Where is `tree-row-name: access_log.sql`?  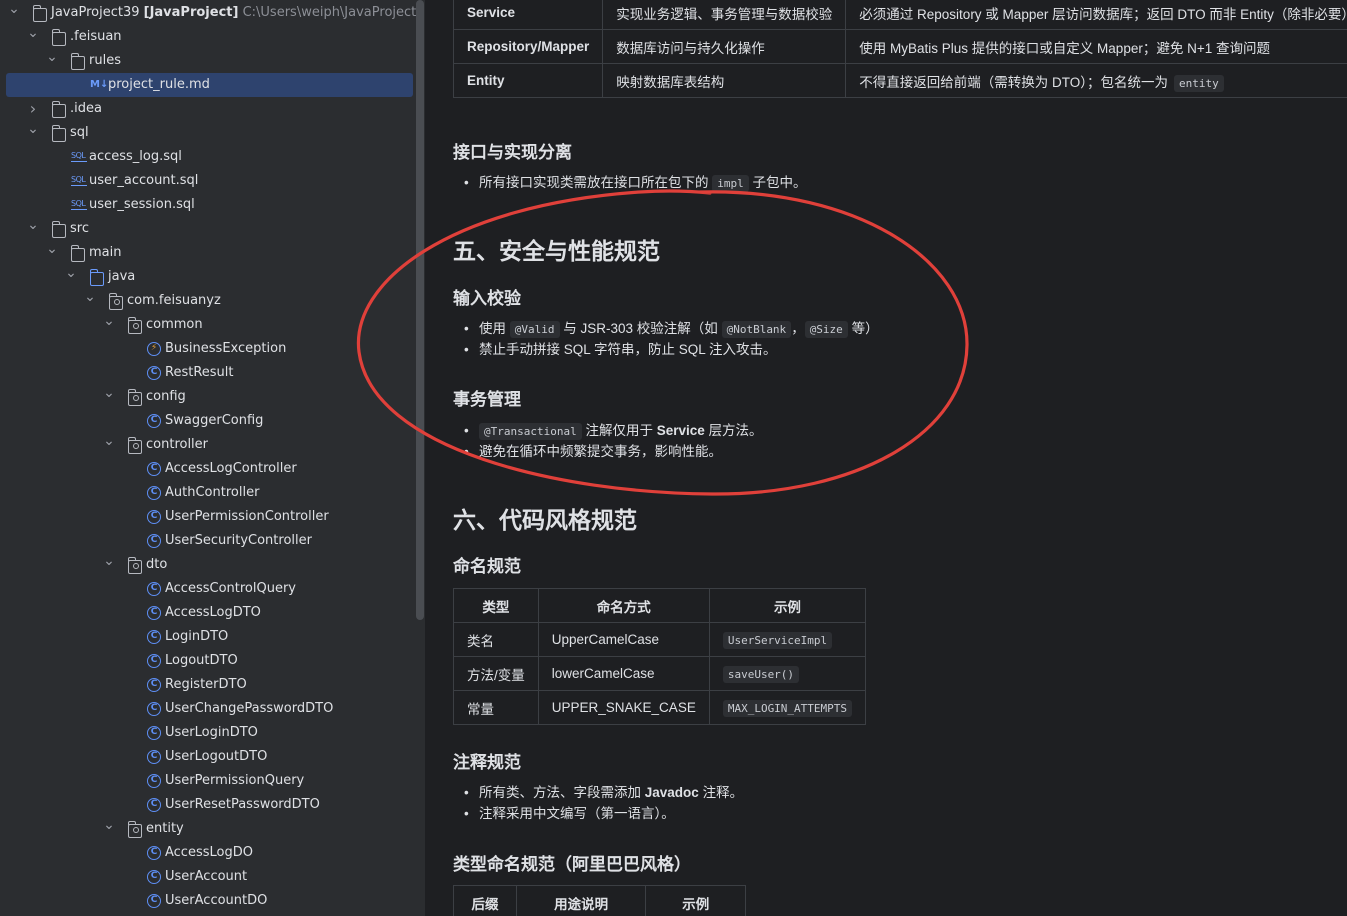
tree-row-name: access_log.sql is located at coordinates (135, 156).